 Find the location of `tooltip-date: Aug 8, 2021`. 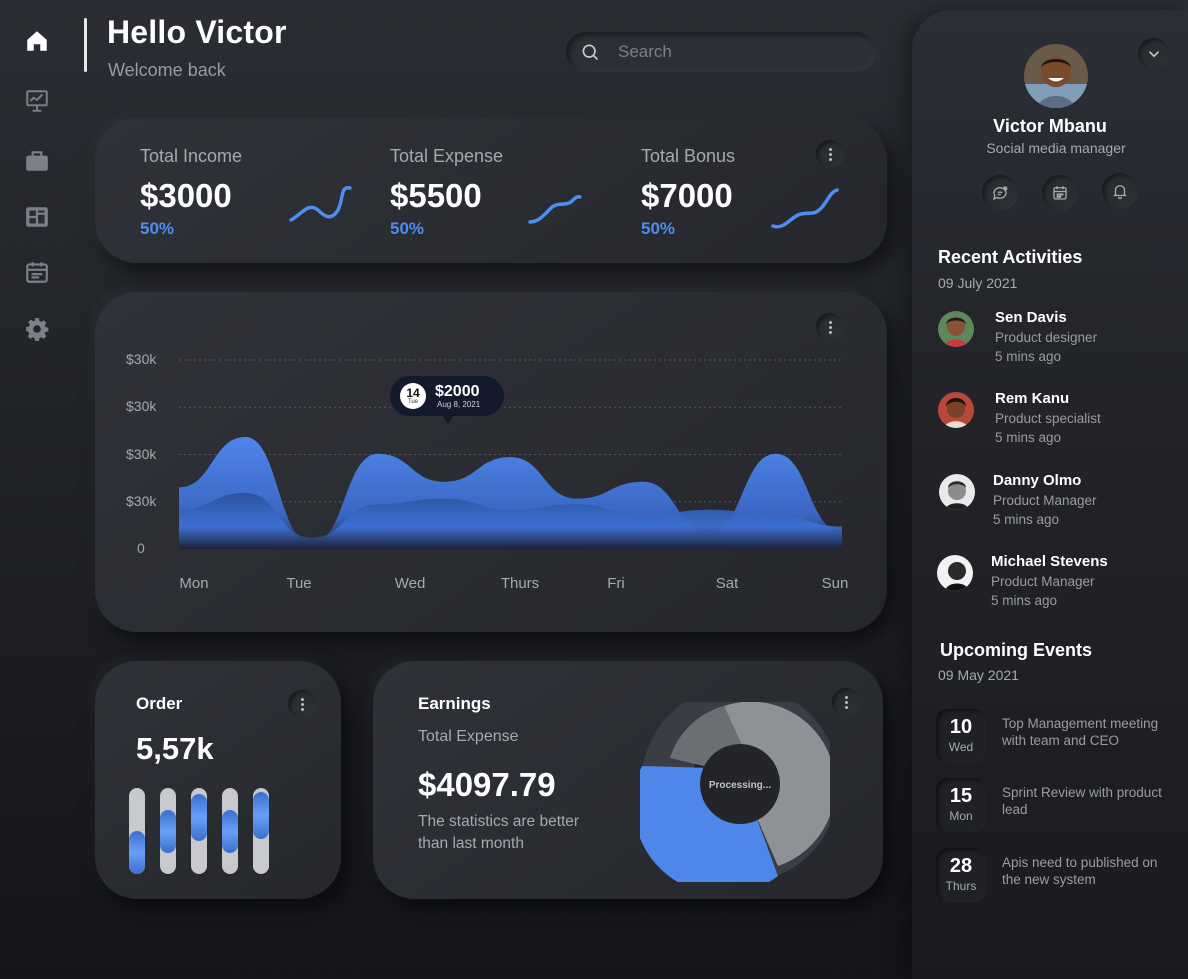

tooltip-date: Aug 8, 2021 is located at coordinates (459, 404).